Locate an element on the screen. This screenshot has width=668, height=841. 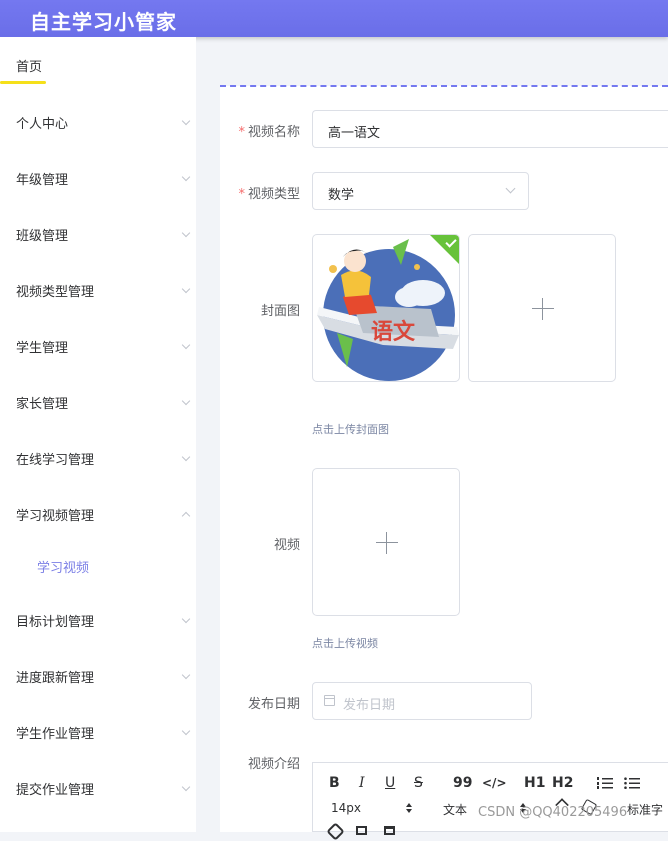
cover-image-text: 语文 is located at coordinates (393, 332).